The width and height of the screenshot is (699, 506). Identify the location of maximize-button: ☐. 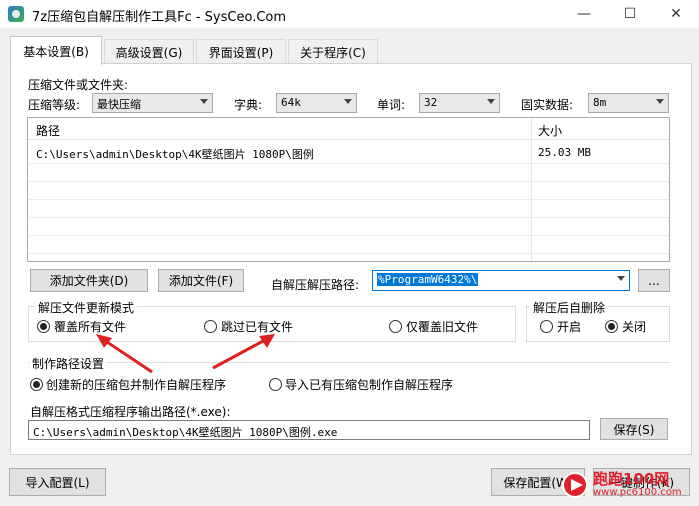
(630, 14).